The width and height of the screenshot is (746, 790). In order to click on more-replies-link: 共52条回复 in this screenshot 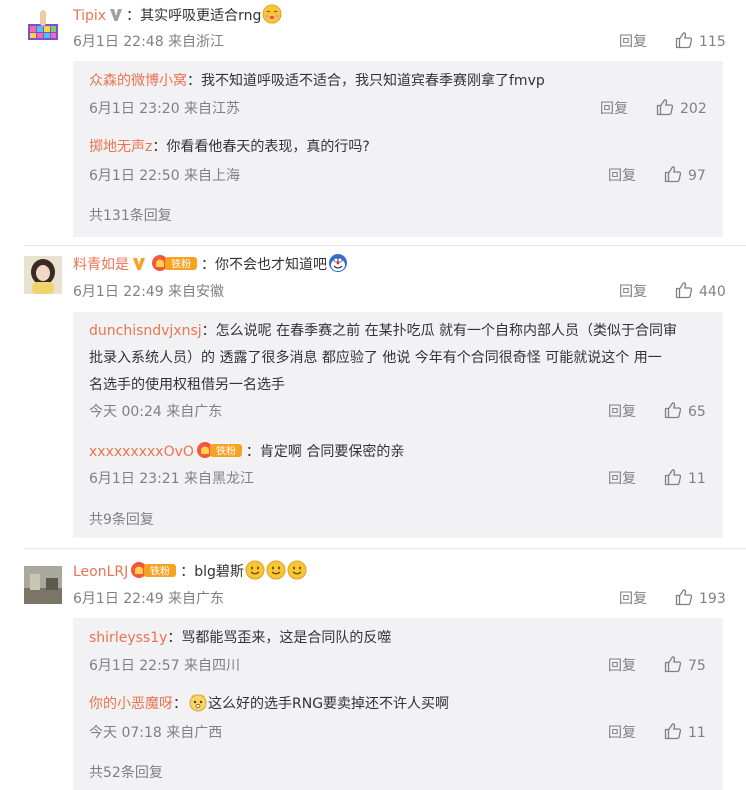, I will do `click(126, 773)`.